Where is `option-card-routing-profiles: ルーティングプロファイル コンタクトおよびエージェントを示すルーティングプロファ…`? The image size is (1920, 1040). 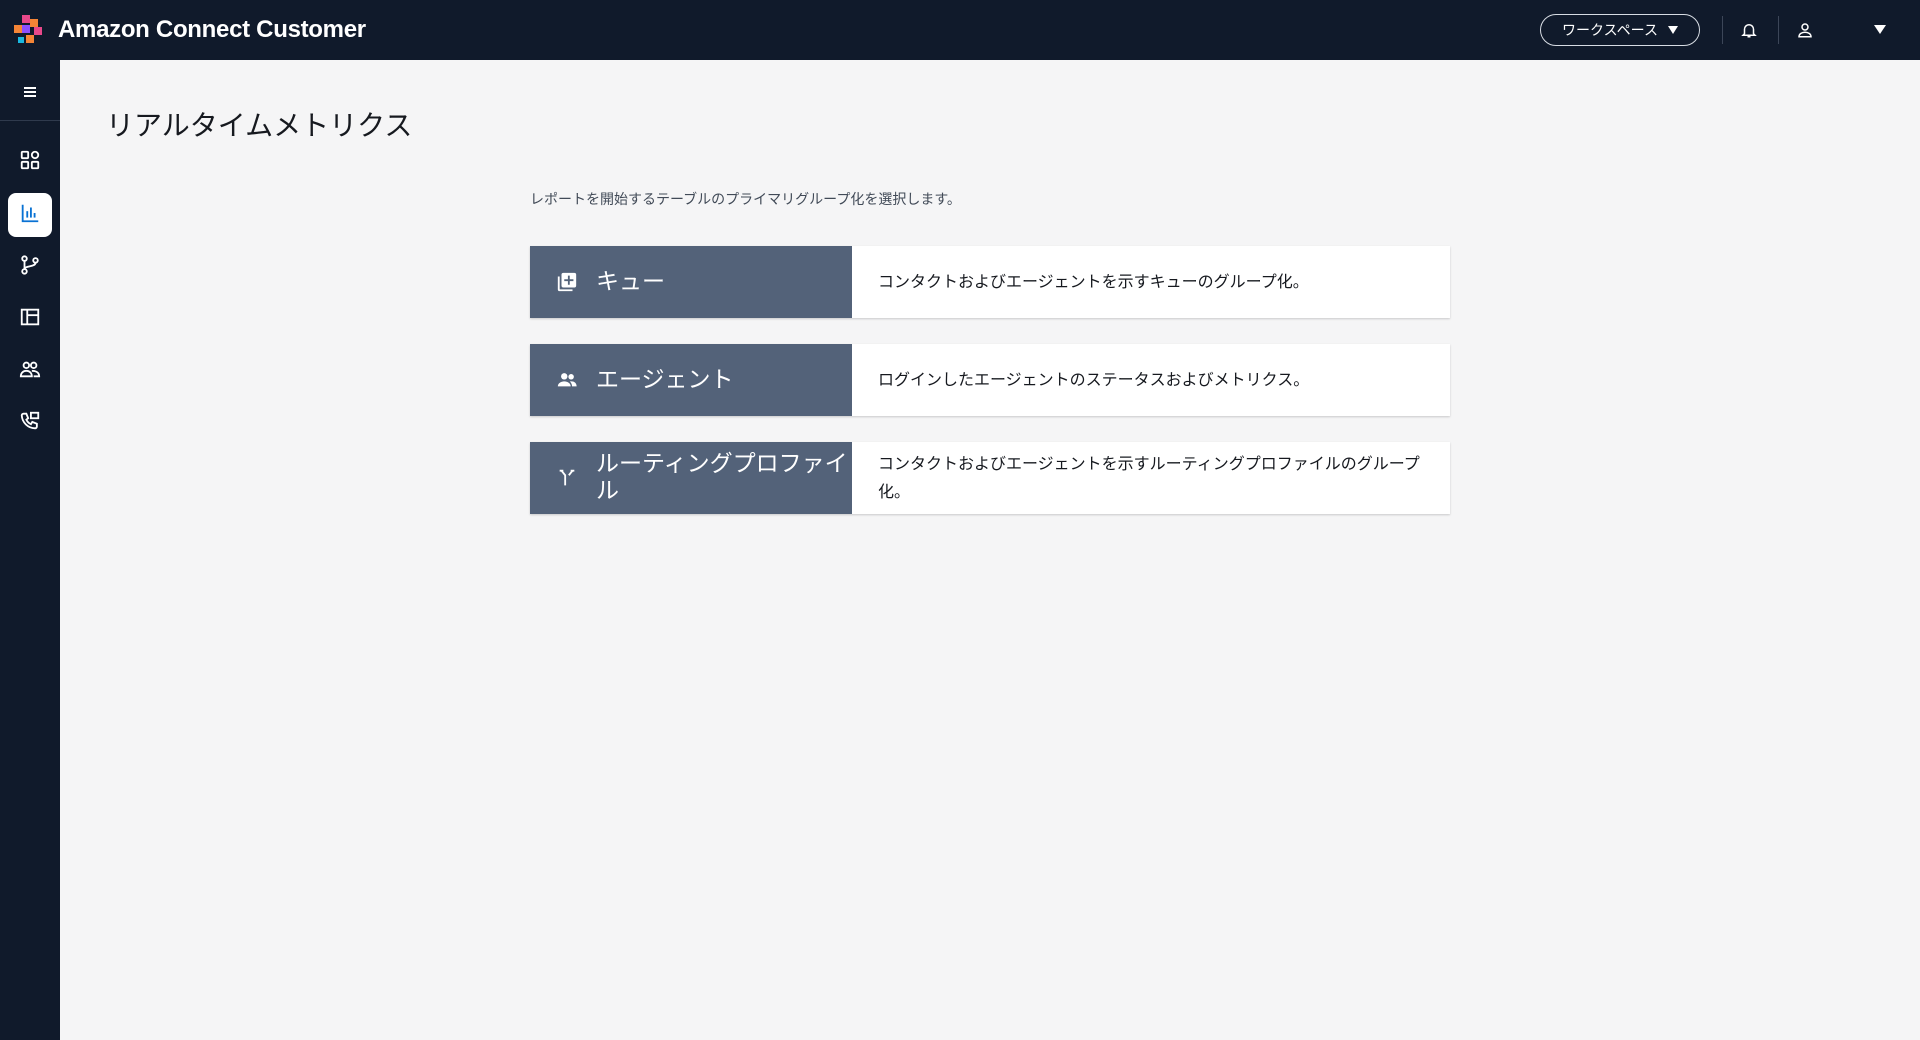 option-card-routing-profiles: ルーティングプロファイル コンタクトおよびエージェントを示すルーティングプロファ… is located at coordinates (990, 478).